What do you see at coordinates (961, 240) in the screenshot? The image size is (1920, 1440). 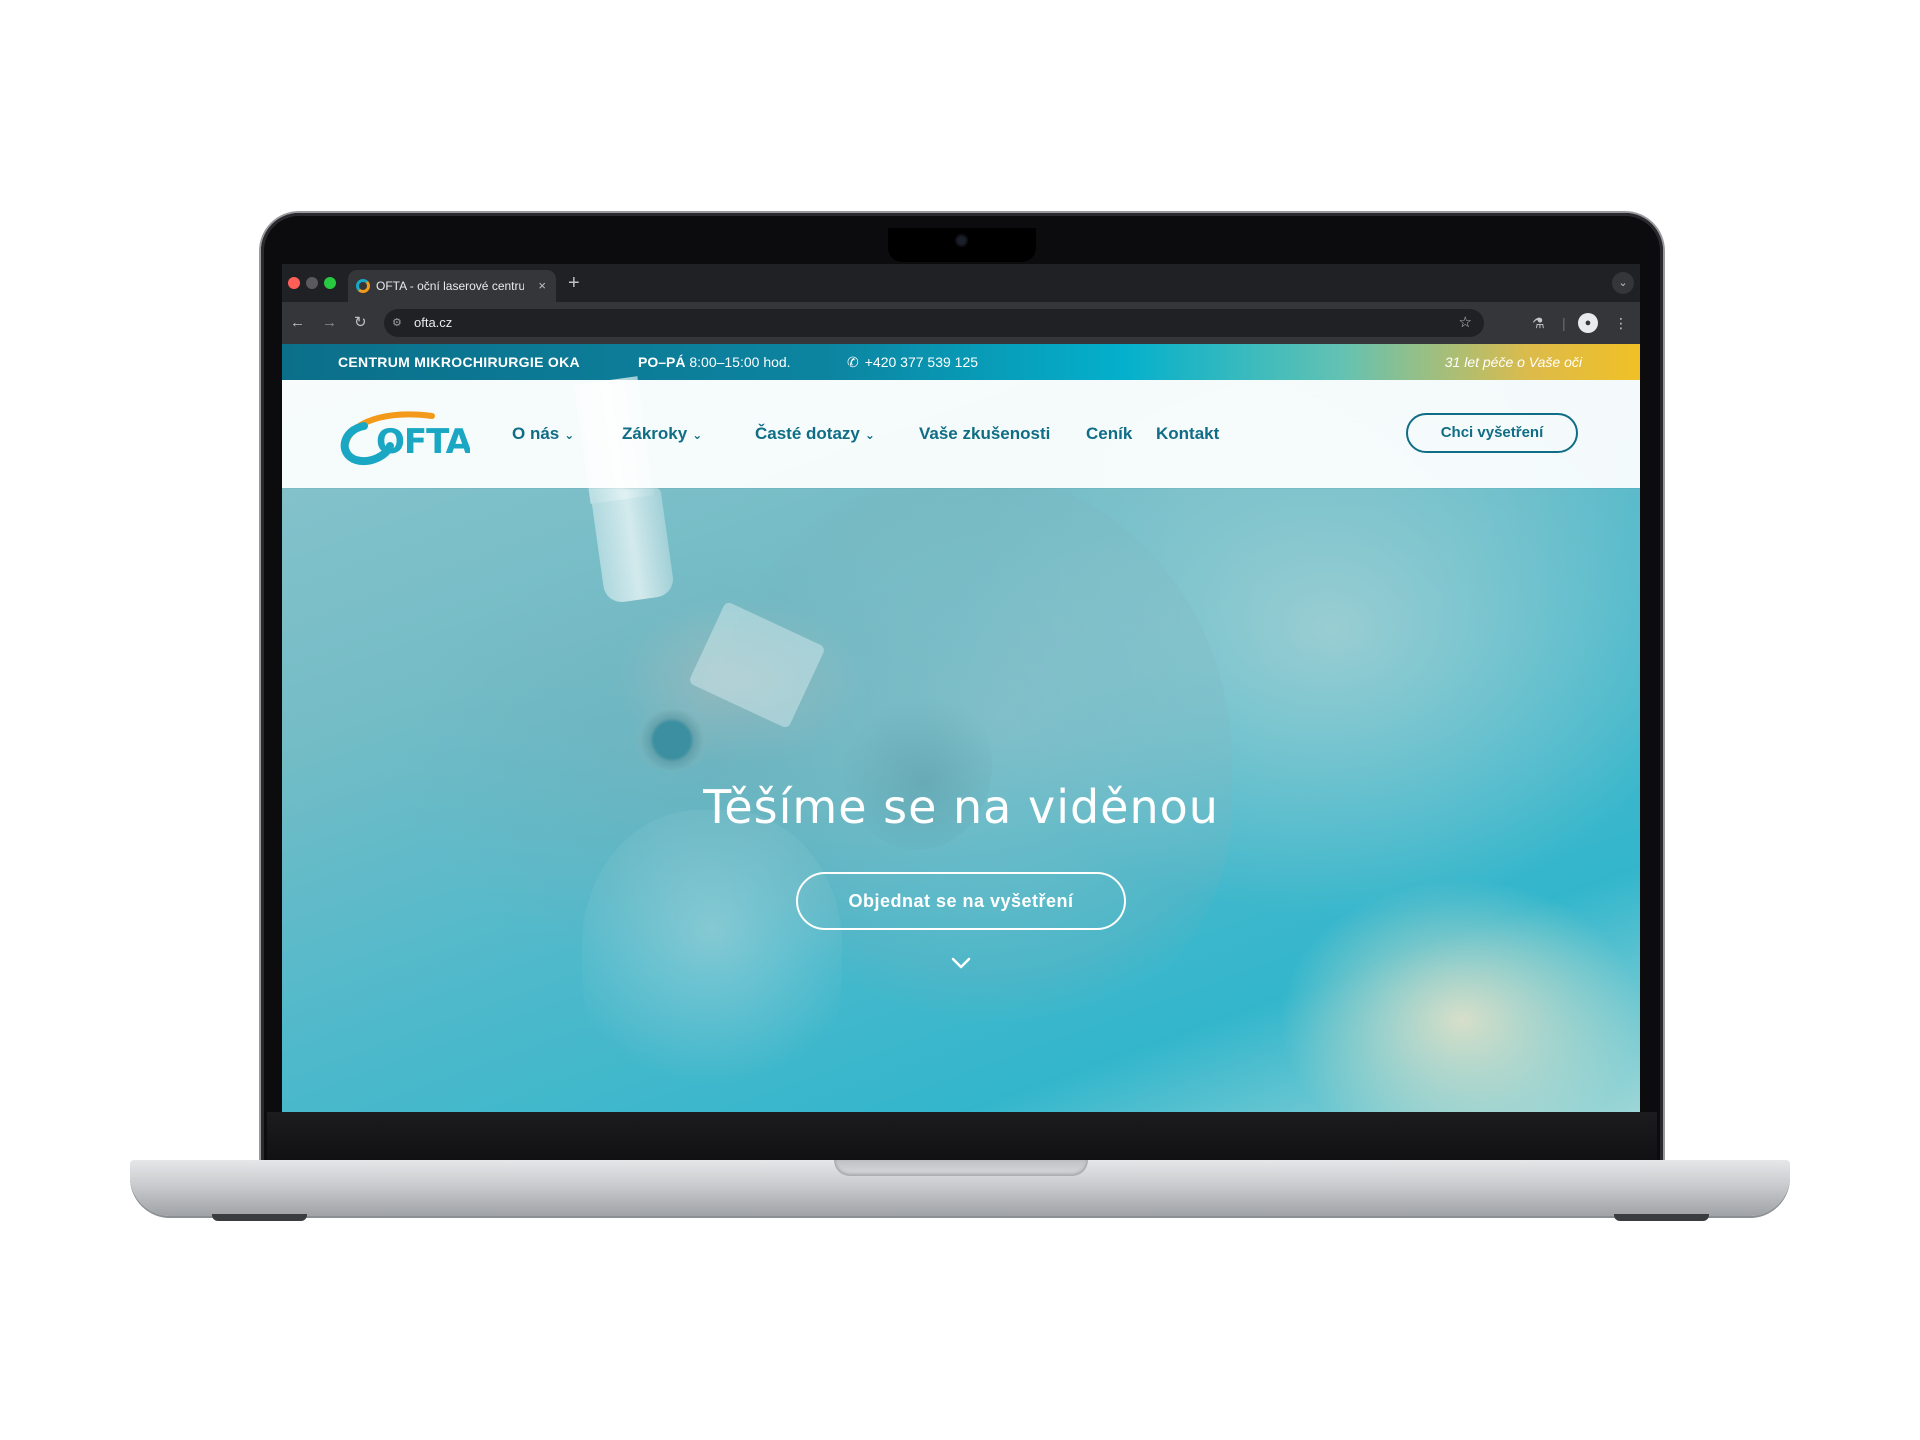 I see `camera-icon` at bounding box center [961, 240].